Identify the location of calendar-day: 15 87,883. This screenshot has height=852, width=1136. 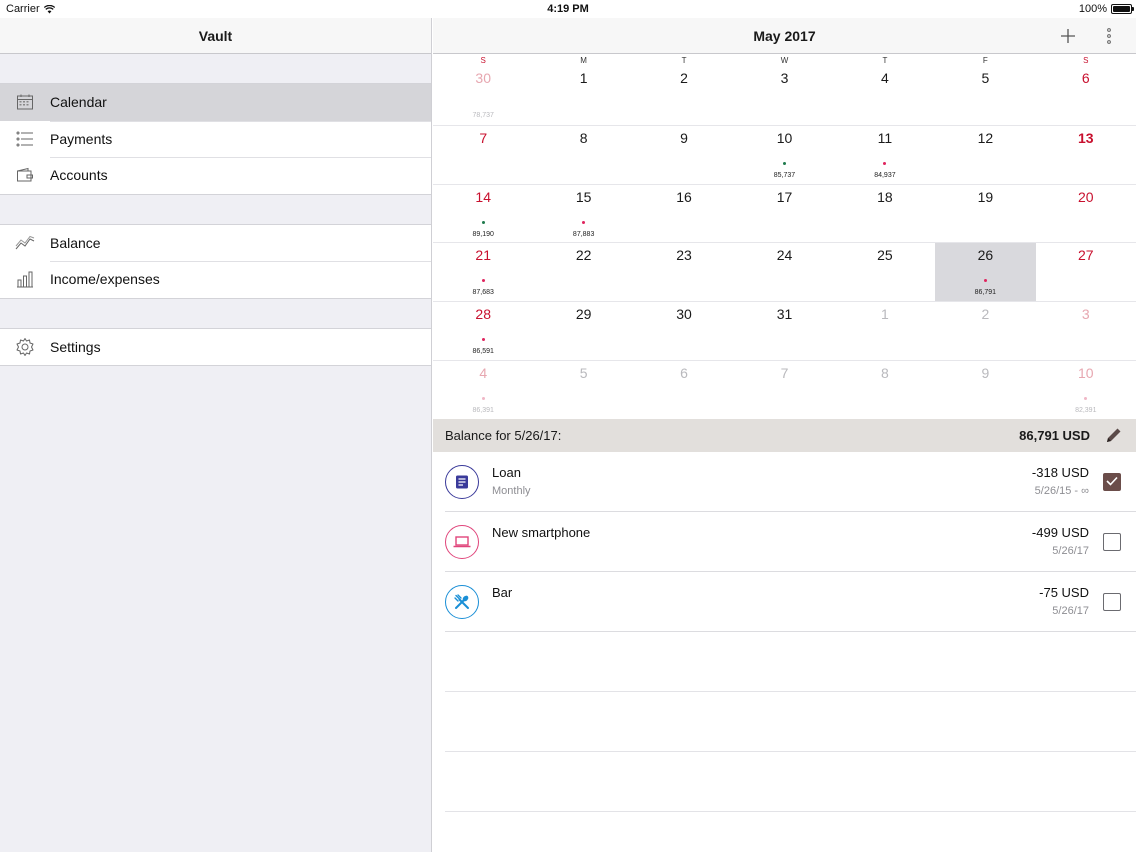
(583, 213).